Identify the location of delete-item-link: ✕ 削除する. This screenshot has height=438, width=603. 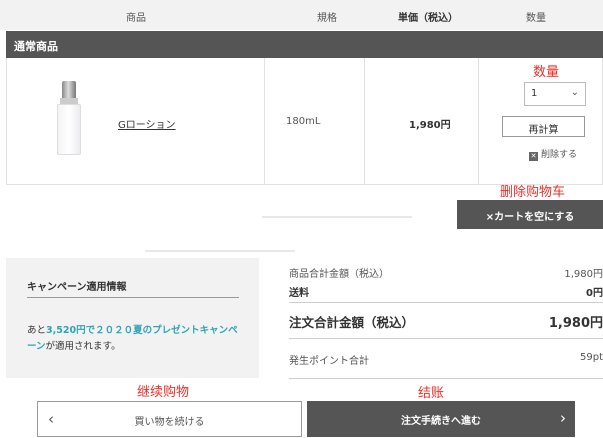
(553, 154).